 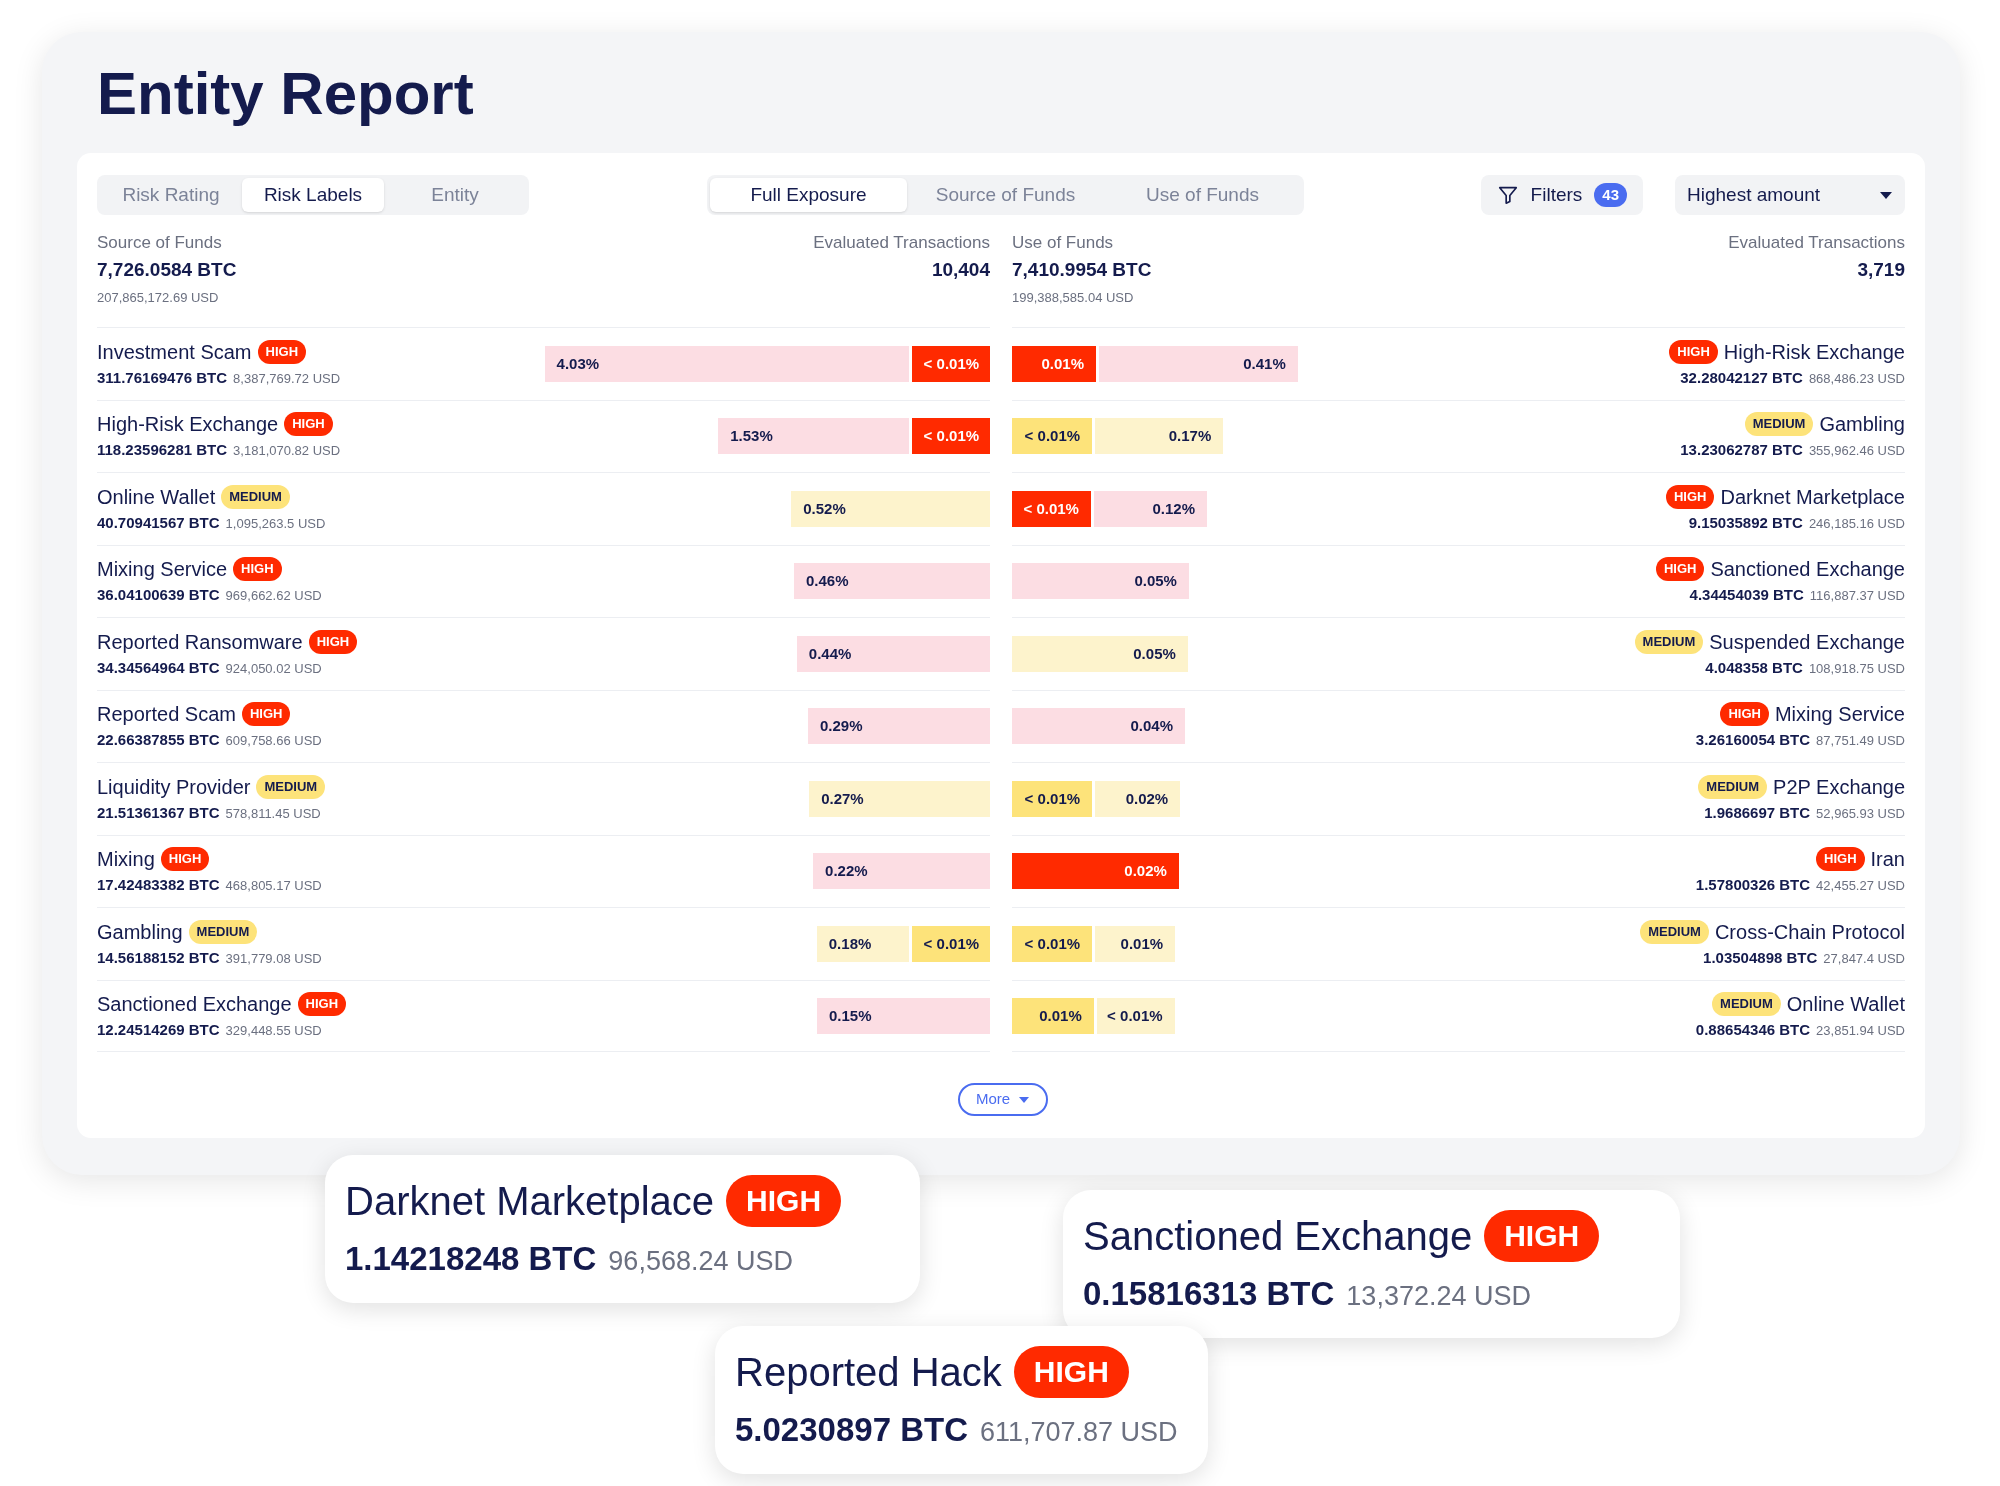 I want to click on btc-amount: 0.88654346 BTC, so click(x=1753, y=1029).